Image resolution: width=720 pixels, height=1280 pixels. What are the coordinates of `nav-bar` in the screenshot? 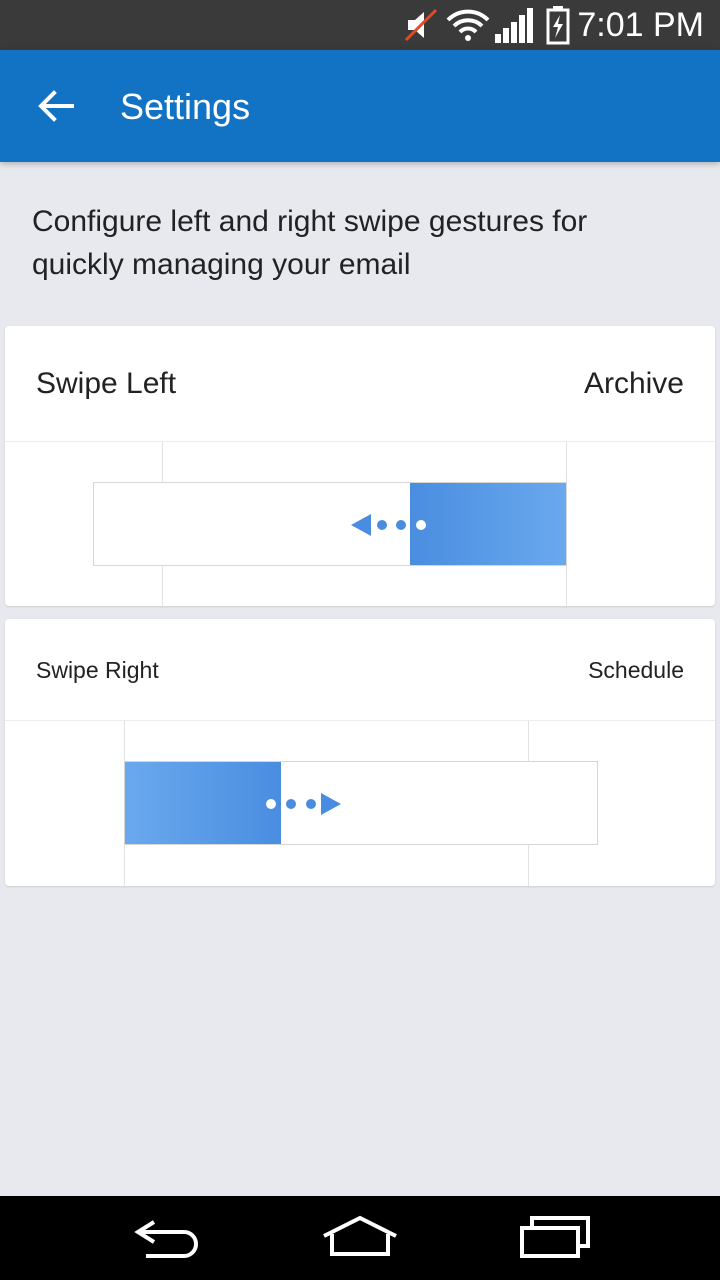 It's located at (360, 1238).